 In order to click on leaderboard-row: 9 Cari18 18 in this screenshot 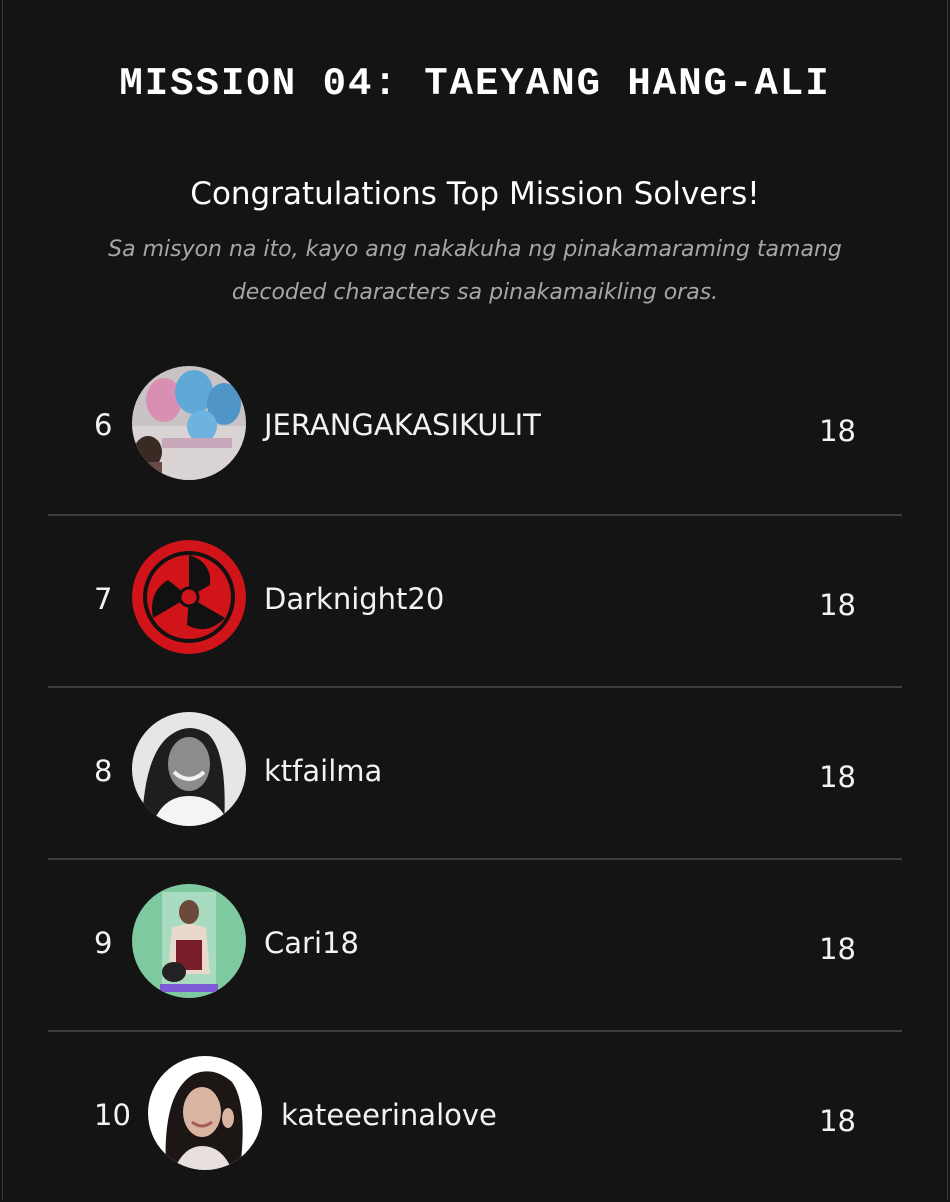, I will do `click(475, 944)`.